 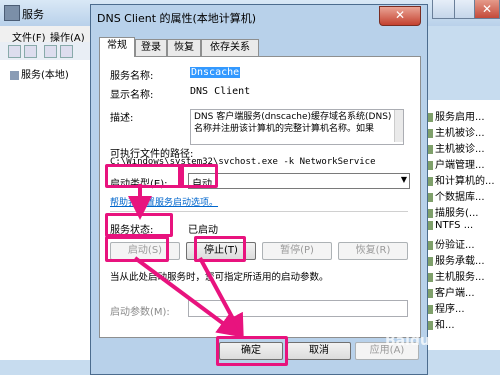 What do you see at coordinates (424, 341) in the screenshot?
I see `watermark: Baidu 经验` at bounding box center [424, 341].